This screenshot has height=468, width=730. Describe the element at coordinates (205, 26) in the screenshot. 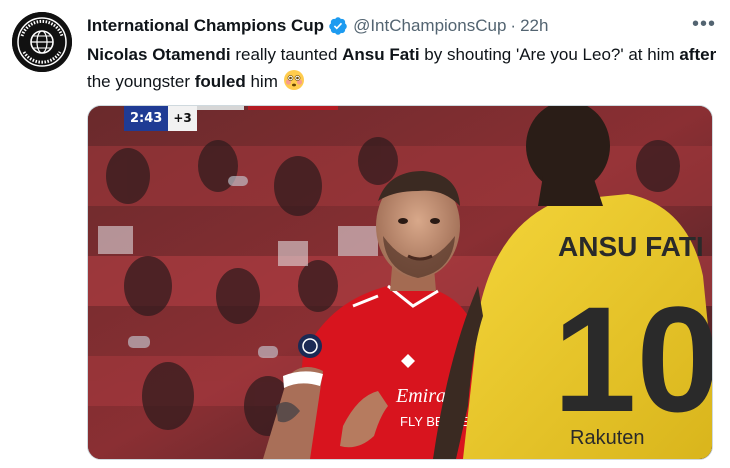

I see `author-name: International Champions Cup` at that location.